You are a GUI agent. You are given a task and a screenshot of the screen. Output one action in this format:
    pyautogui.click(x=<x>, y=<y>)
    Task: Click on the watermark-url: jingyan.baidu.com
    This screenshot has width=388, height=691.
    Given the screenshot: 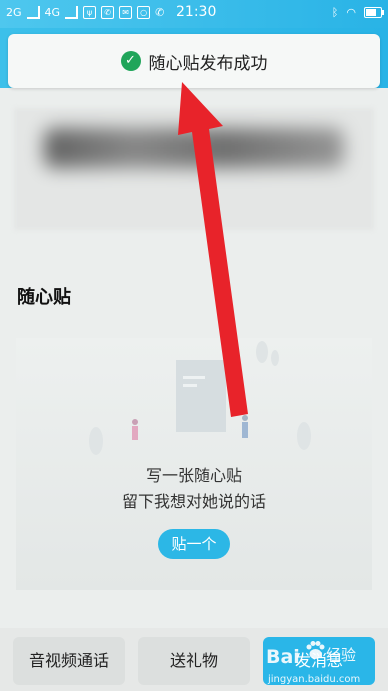 What is the action you would take?
    pyautogui.click(x=314, y=679)
    